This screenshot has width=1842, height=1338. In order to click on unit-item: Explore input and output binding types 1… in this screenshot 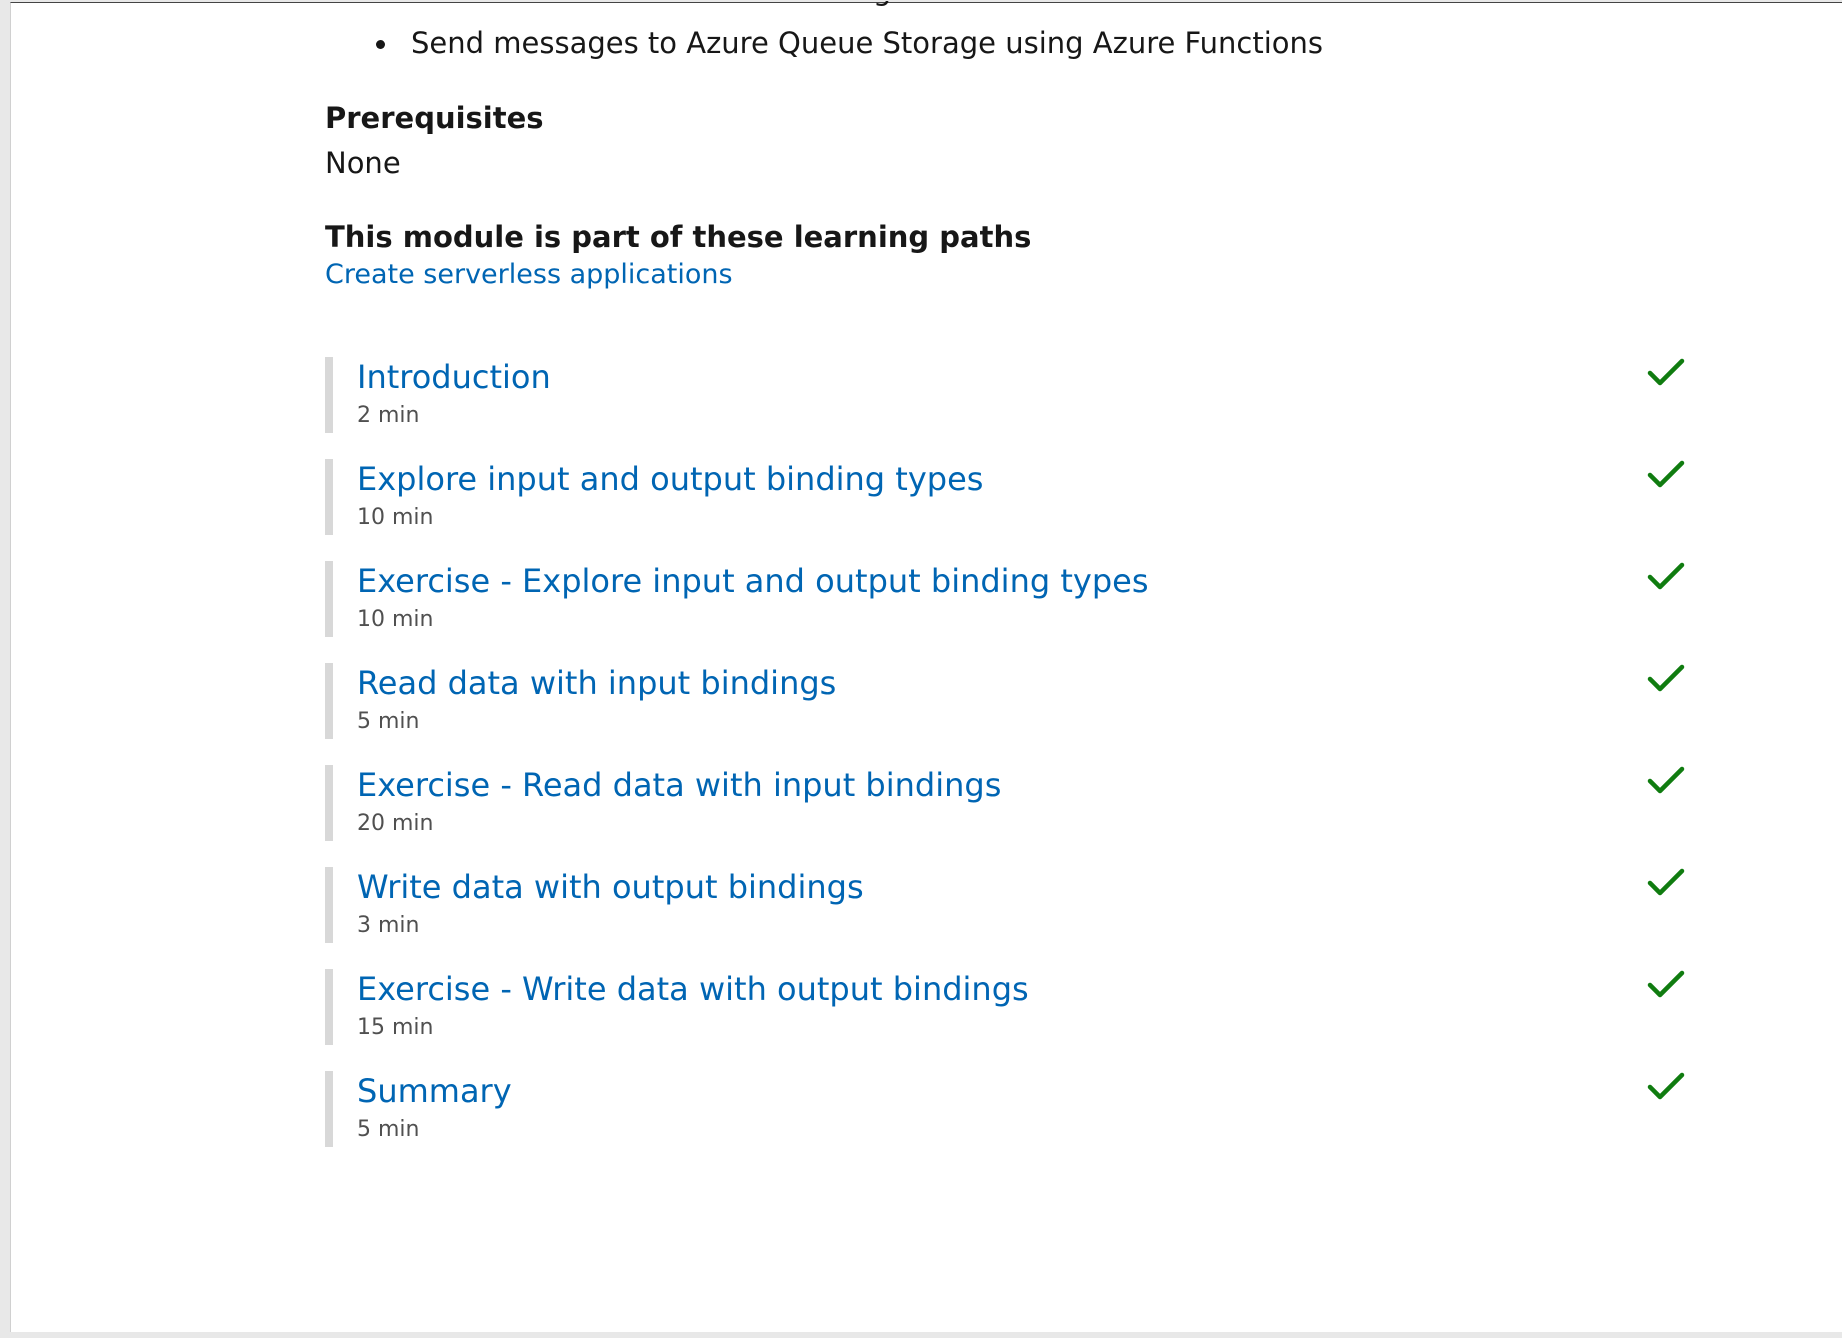, I will do `click(1005, 497)`.